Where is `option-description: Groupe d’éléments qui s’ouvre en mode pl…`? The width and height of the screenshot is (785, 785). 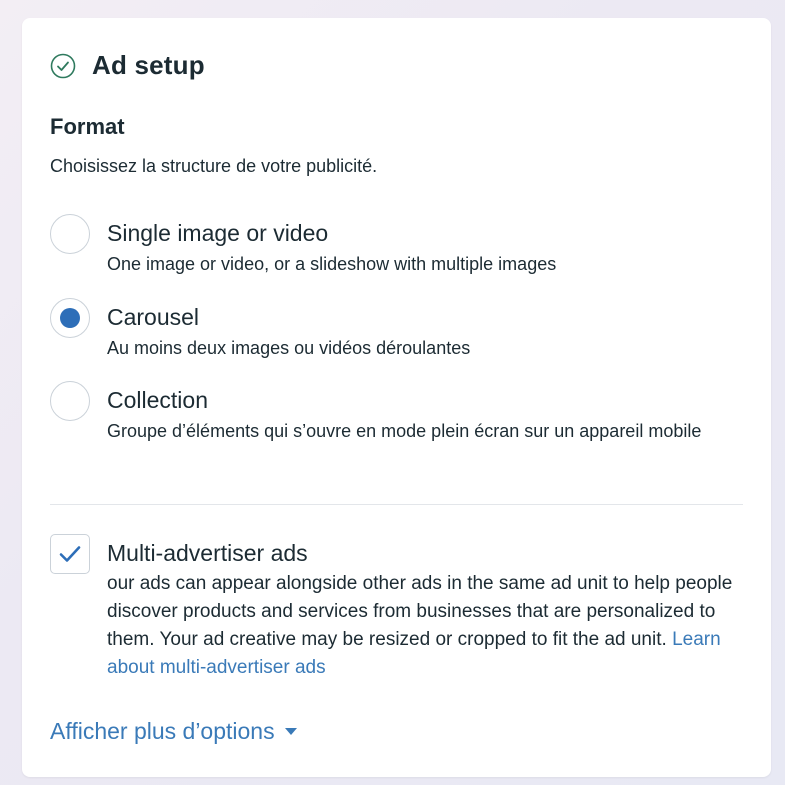 option-description: Groupe d’éléments qui s’ouvre en mode pl… is located at coordinates (404, 431).